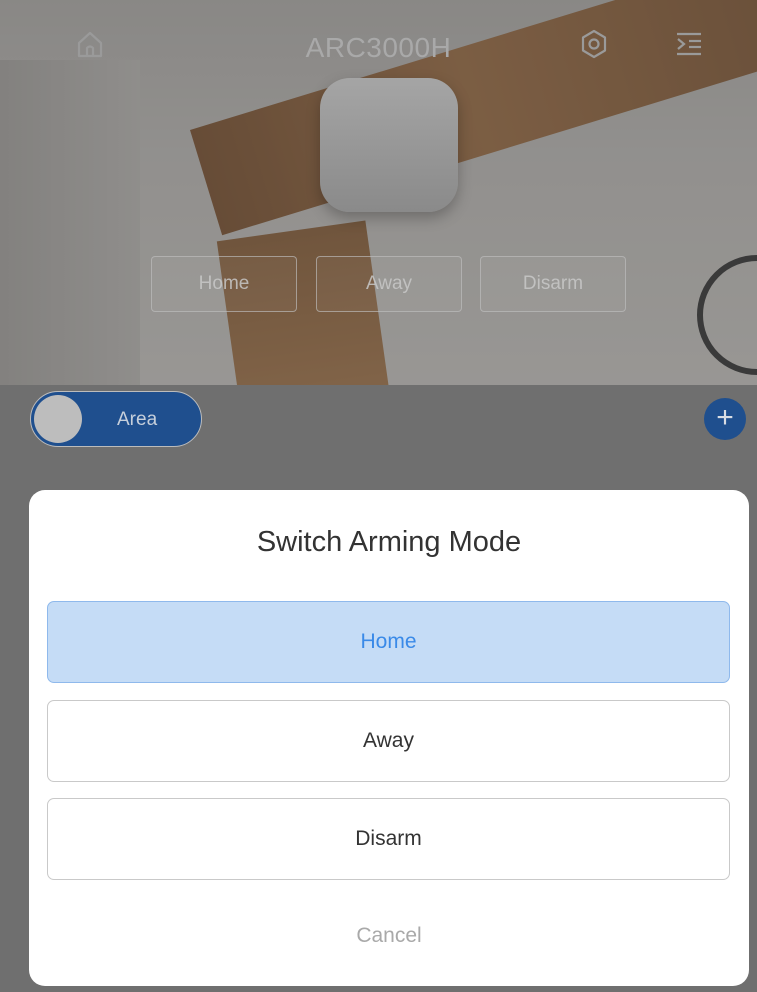 Image resolution: width=757 pixels, height=992 pixels. I want to click on top-bar: ARC3000H, so click(378, 45).